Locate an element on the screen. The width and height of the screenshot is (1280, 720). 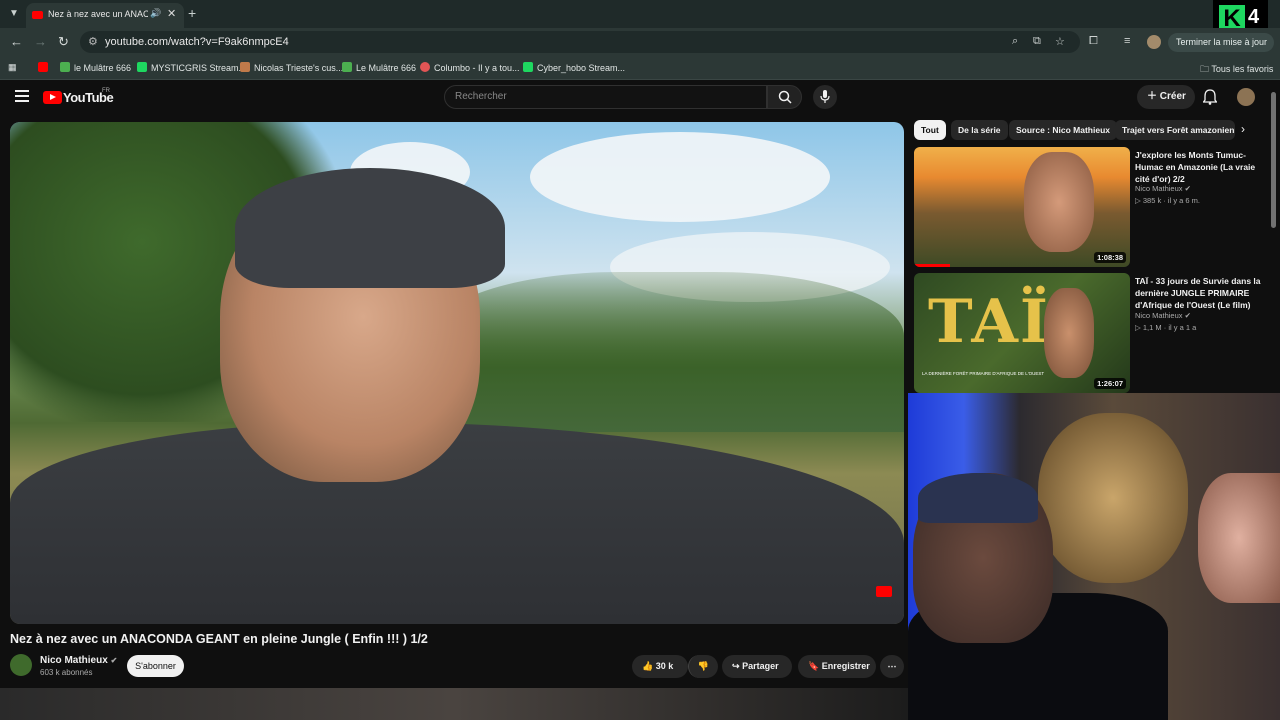
bookmark-star-icon: ☆ is located at coordinates (1060, 41).